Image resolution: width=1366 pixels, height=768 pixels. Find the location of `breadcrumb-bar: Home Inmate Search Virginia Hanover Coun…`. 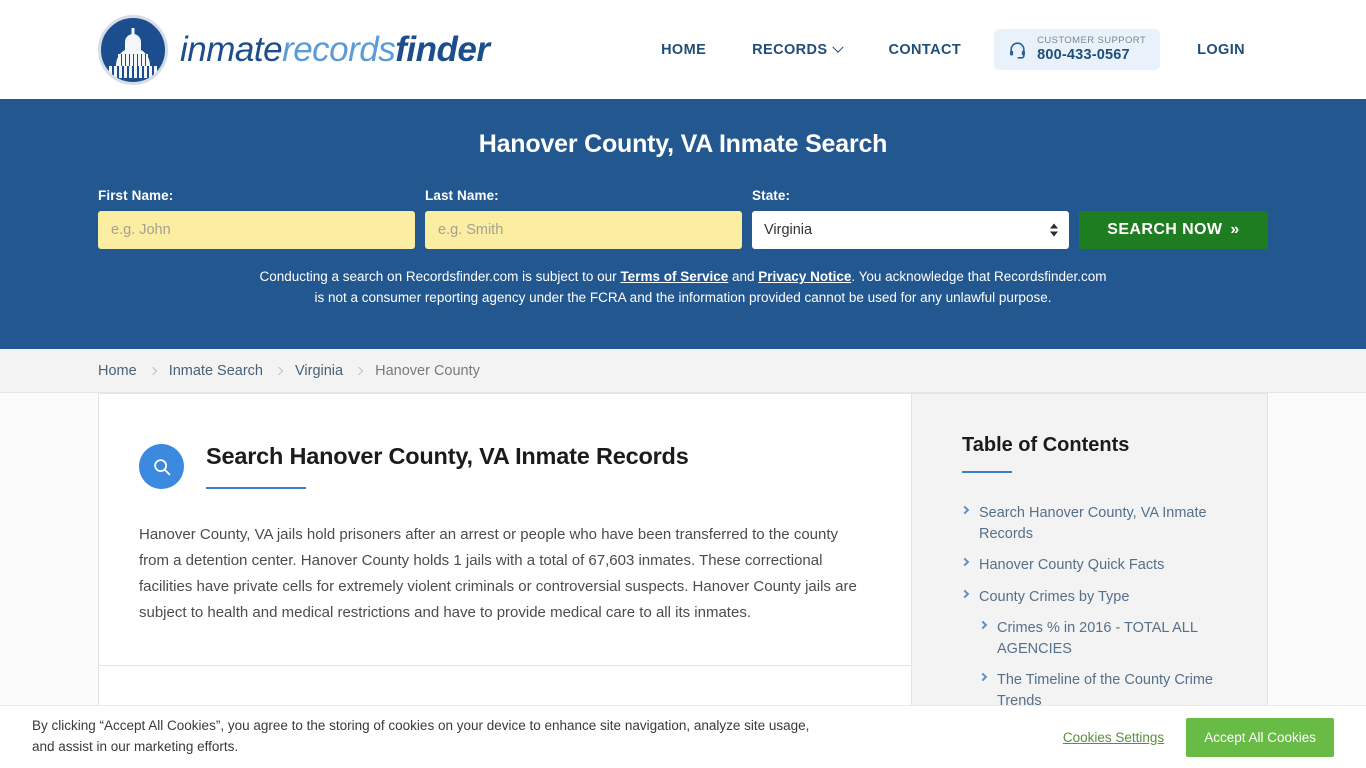

breadcrumb-bar: Home Inmate Search Virginia Hanover Coun… is located at coordinates (683, 371).